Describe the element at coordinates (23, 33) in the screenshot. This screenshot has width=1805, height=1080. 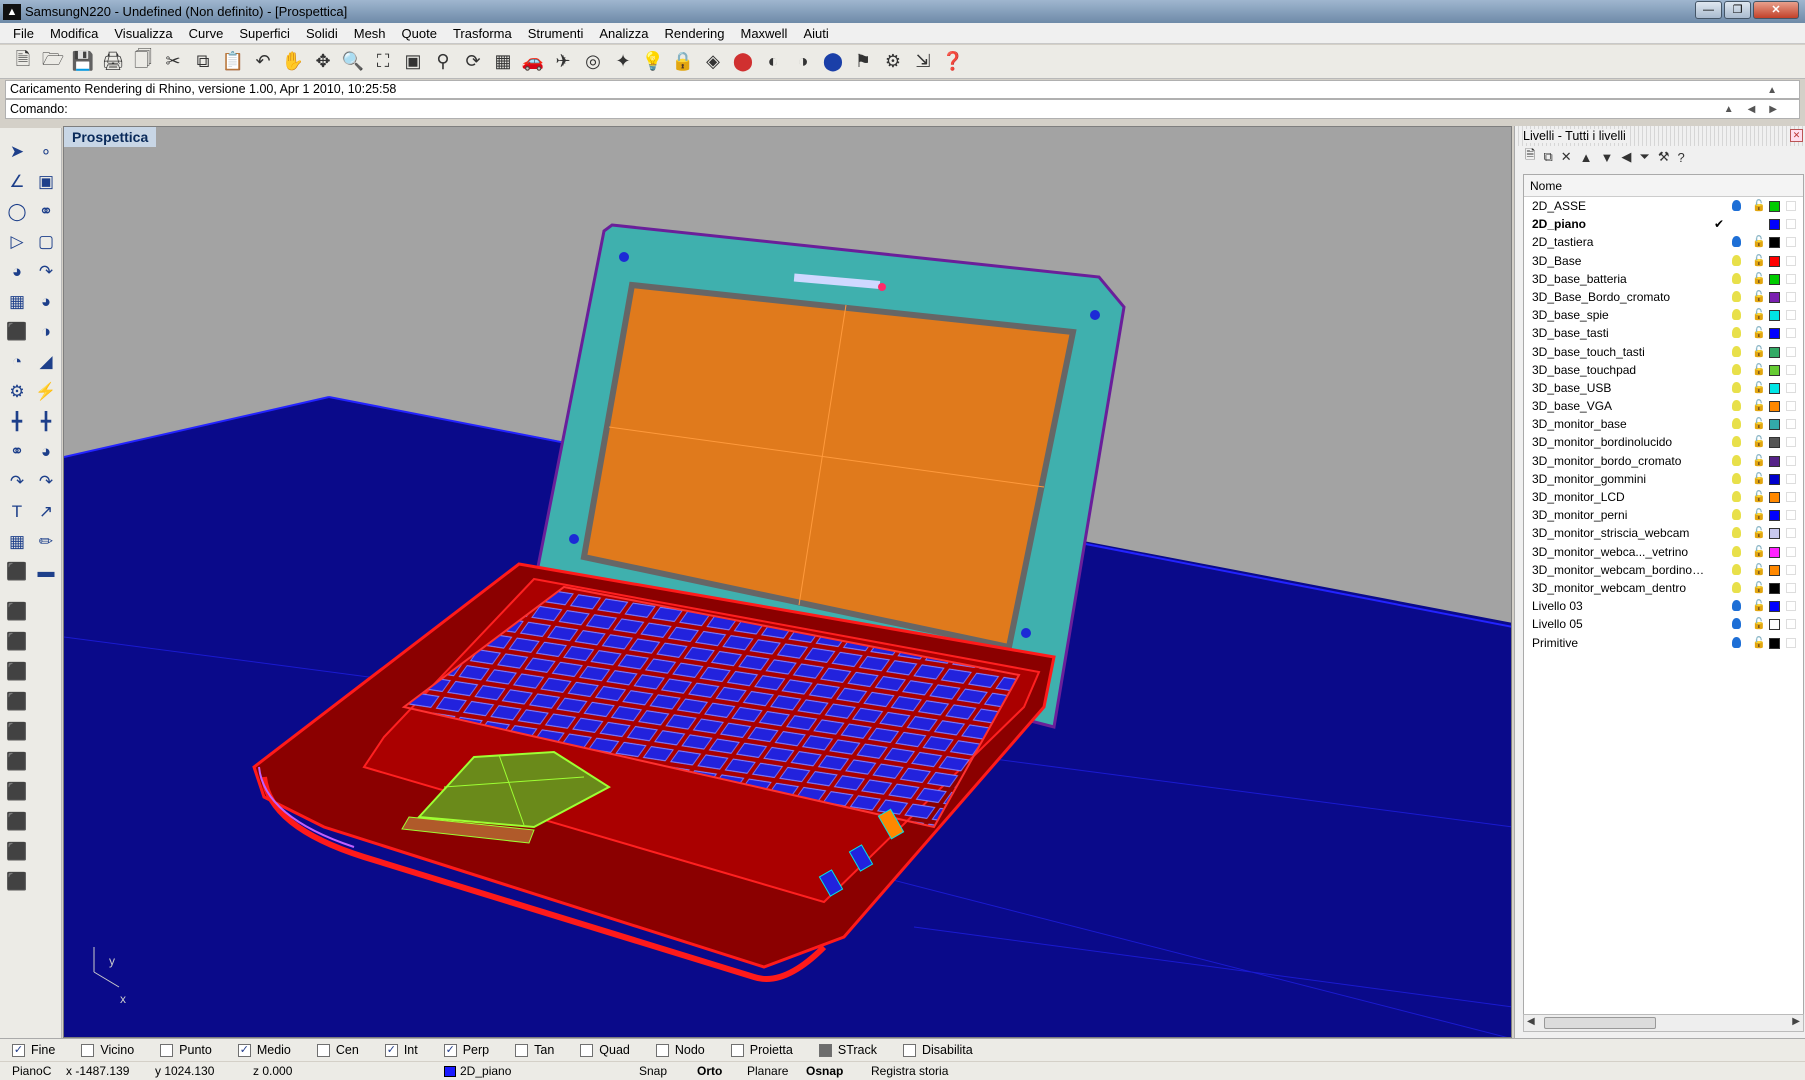
I see `menu-file: File` at that location.